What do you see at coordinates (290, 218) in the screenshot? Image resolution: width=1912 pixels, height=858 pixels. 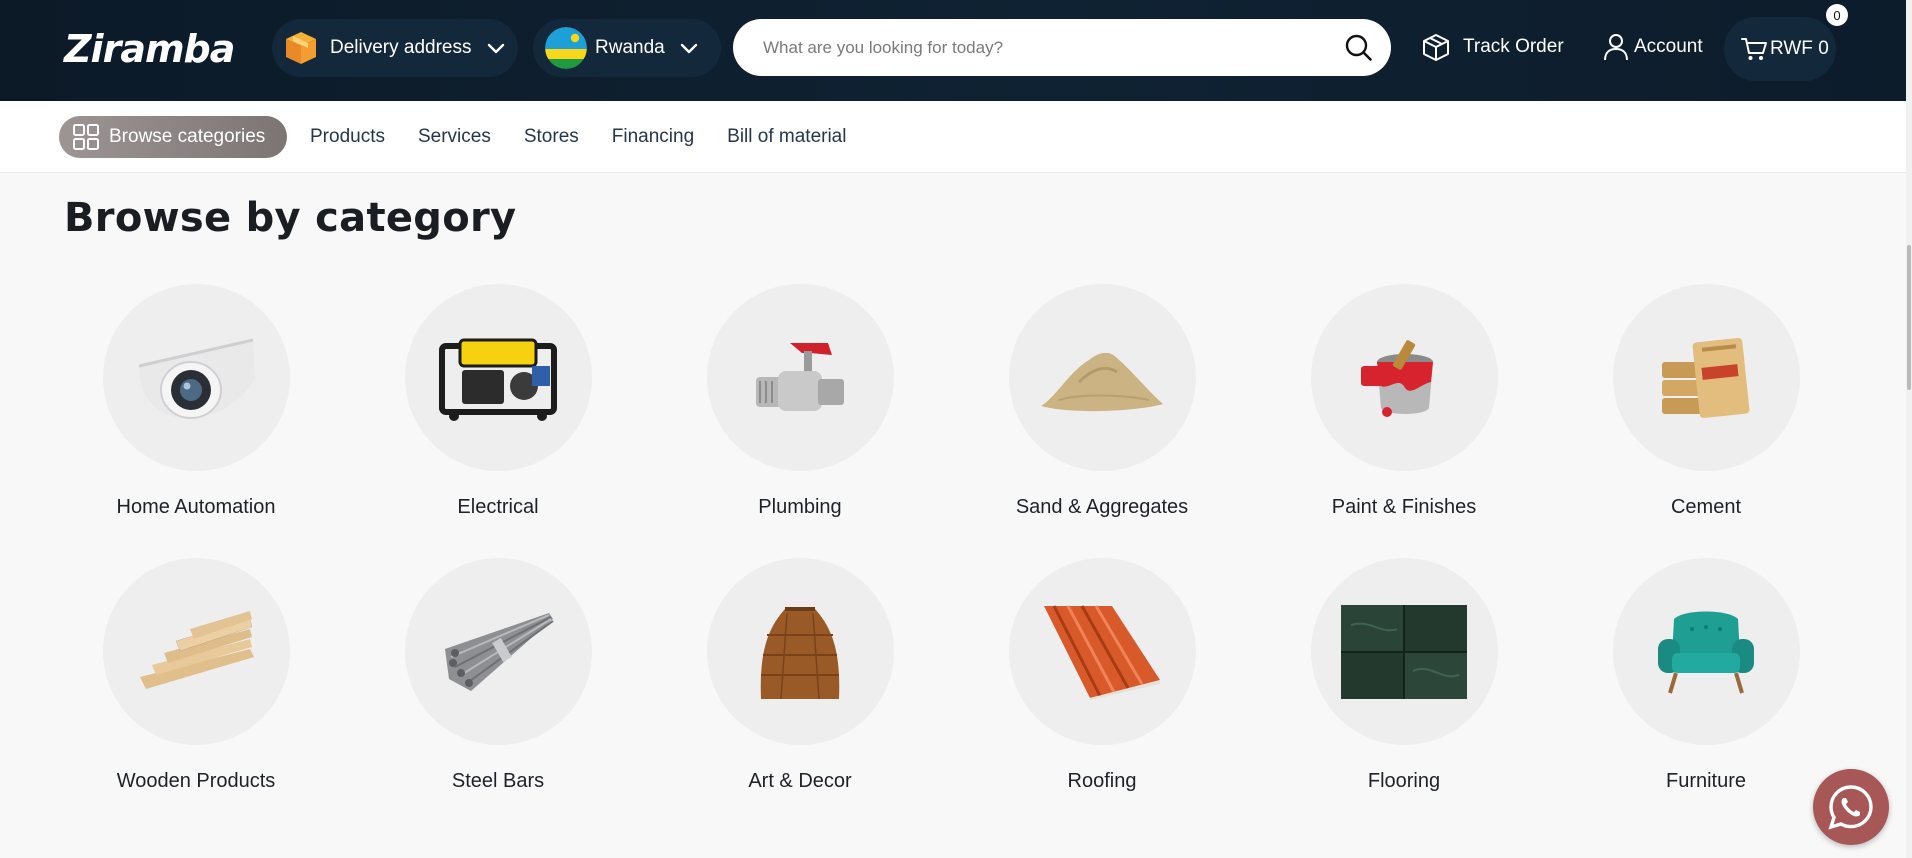 I see `section-heading: Browse by category` at bounding box center [290, 218].